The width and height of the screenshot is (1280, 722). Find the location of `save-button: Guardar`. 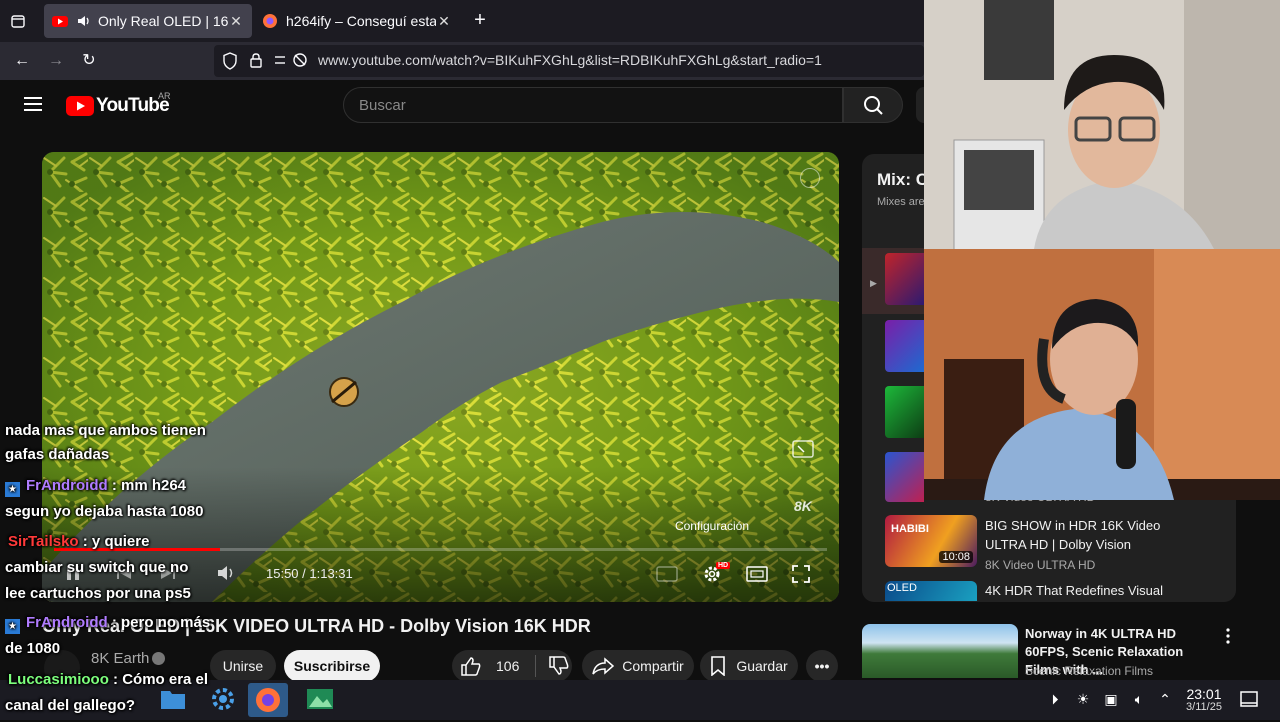

save-button: Guardar is located at coordinates (749, 666).